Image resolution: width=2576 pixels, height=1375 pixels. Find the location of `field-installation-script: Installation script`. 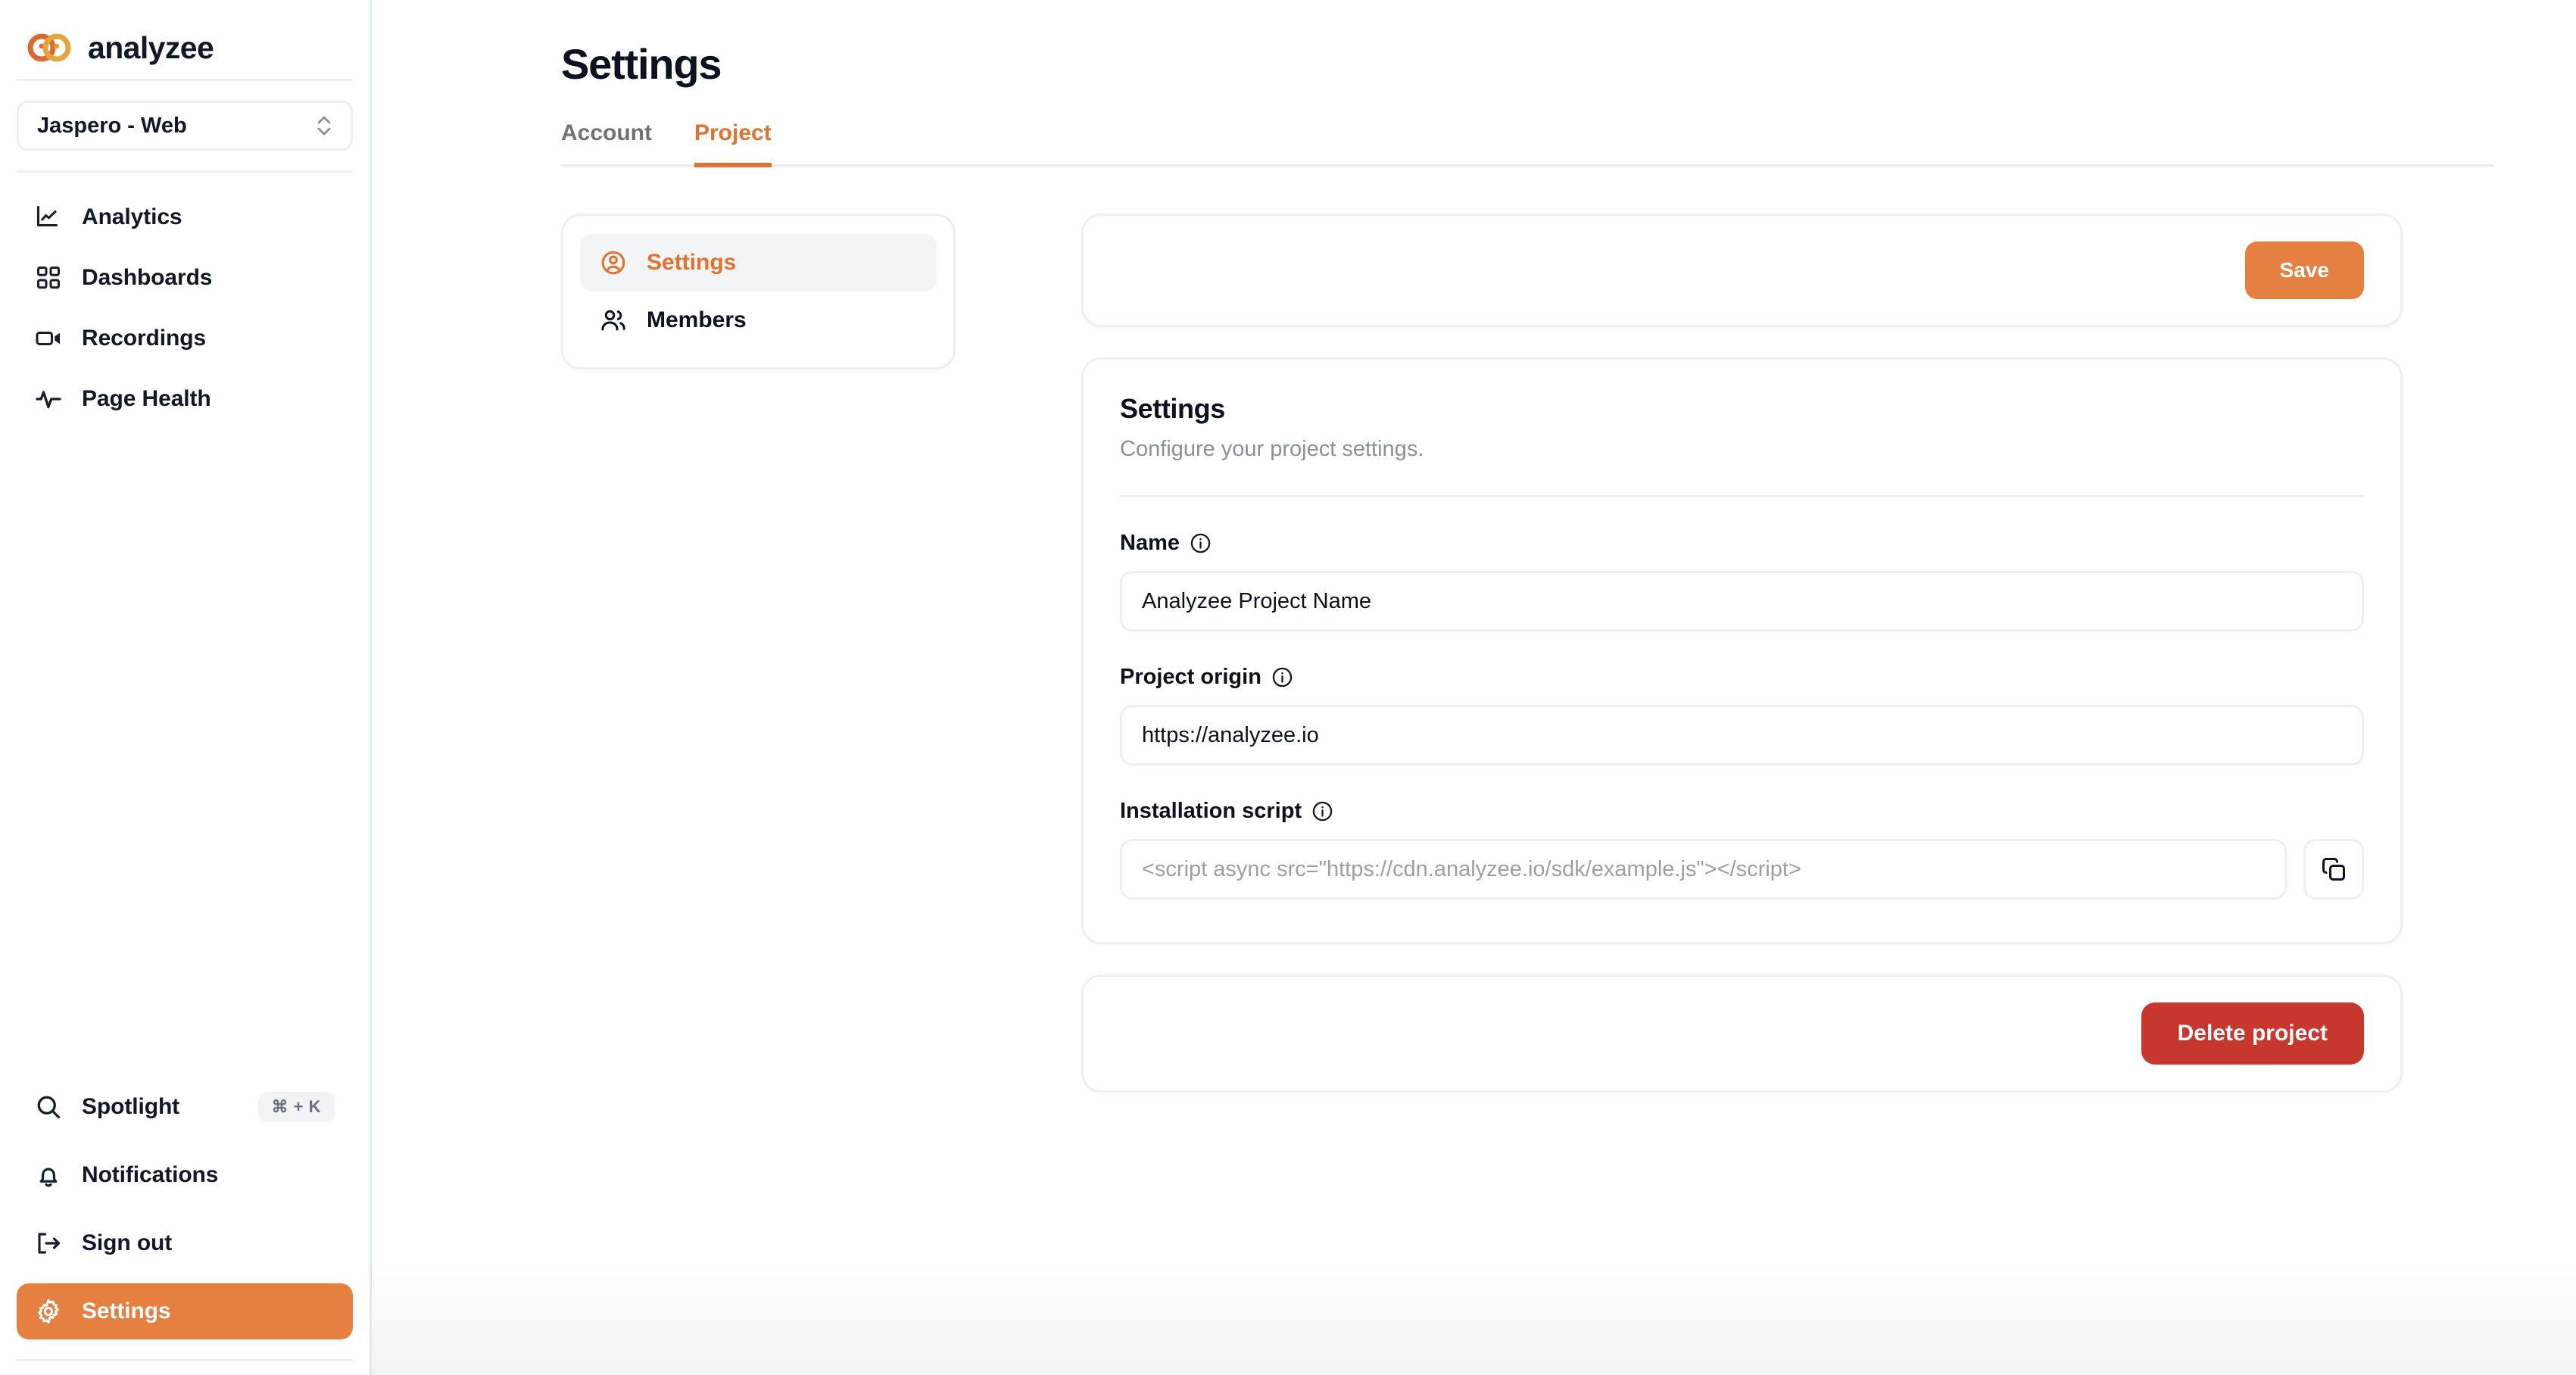

field-installation-script: Installation script is located at coordinates (1742, 850).